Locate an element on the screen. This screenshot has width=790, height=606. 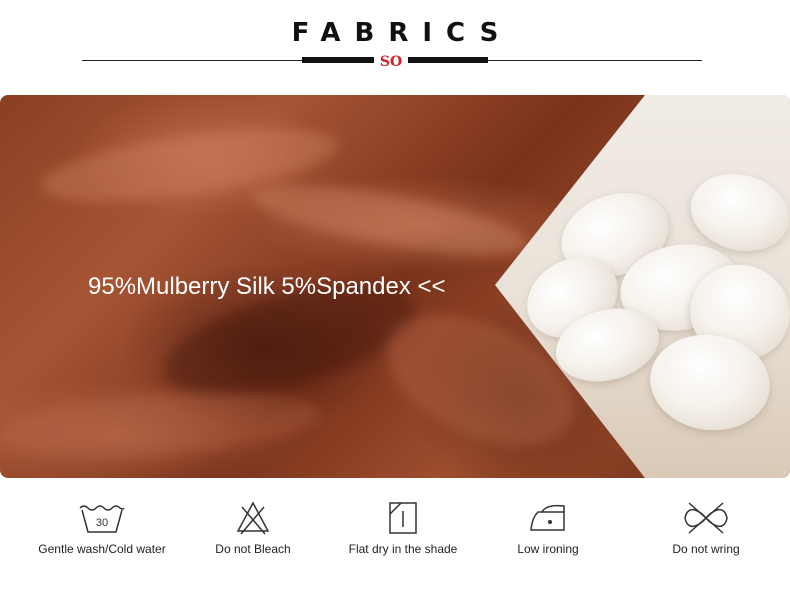
care-item-iron: Low ironing is located at coordinates (548, 528).